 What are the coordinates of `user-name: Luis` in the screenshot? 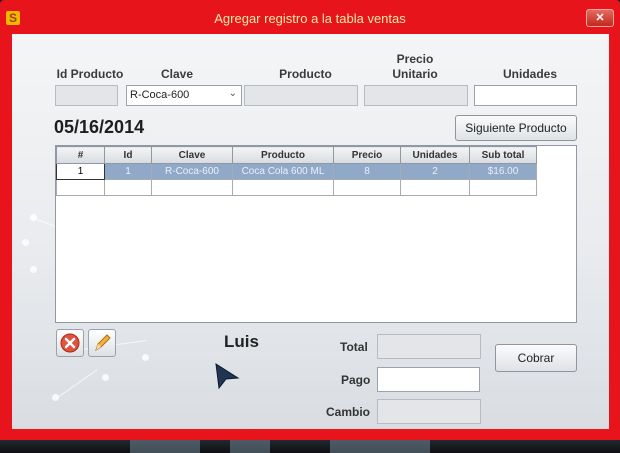 It's located at (241, 341).